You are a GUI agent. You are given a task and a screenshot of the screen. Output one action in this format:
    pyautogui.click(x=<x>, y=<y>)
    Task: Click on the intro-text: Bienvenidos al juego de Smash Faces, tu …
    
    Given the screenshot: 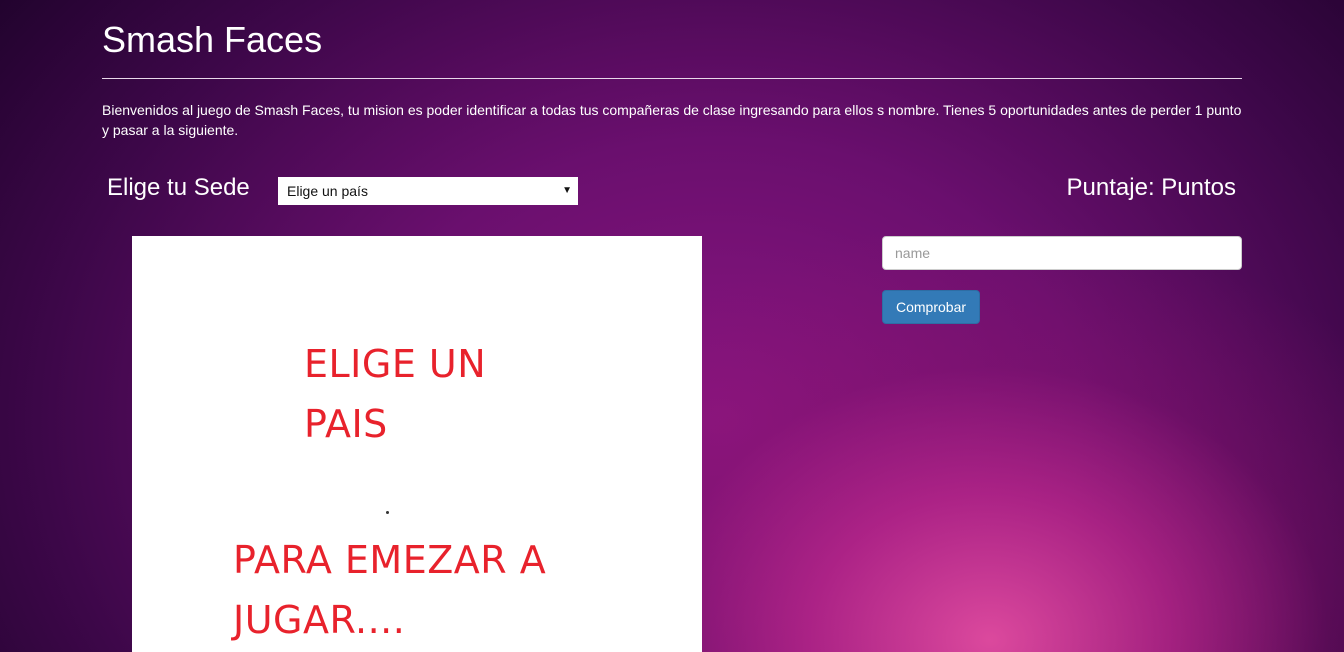 What is the action you would take?
    pyautogui.click(x=672, y=120)
    